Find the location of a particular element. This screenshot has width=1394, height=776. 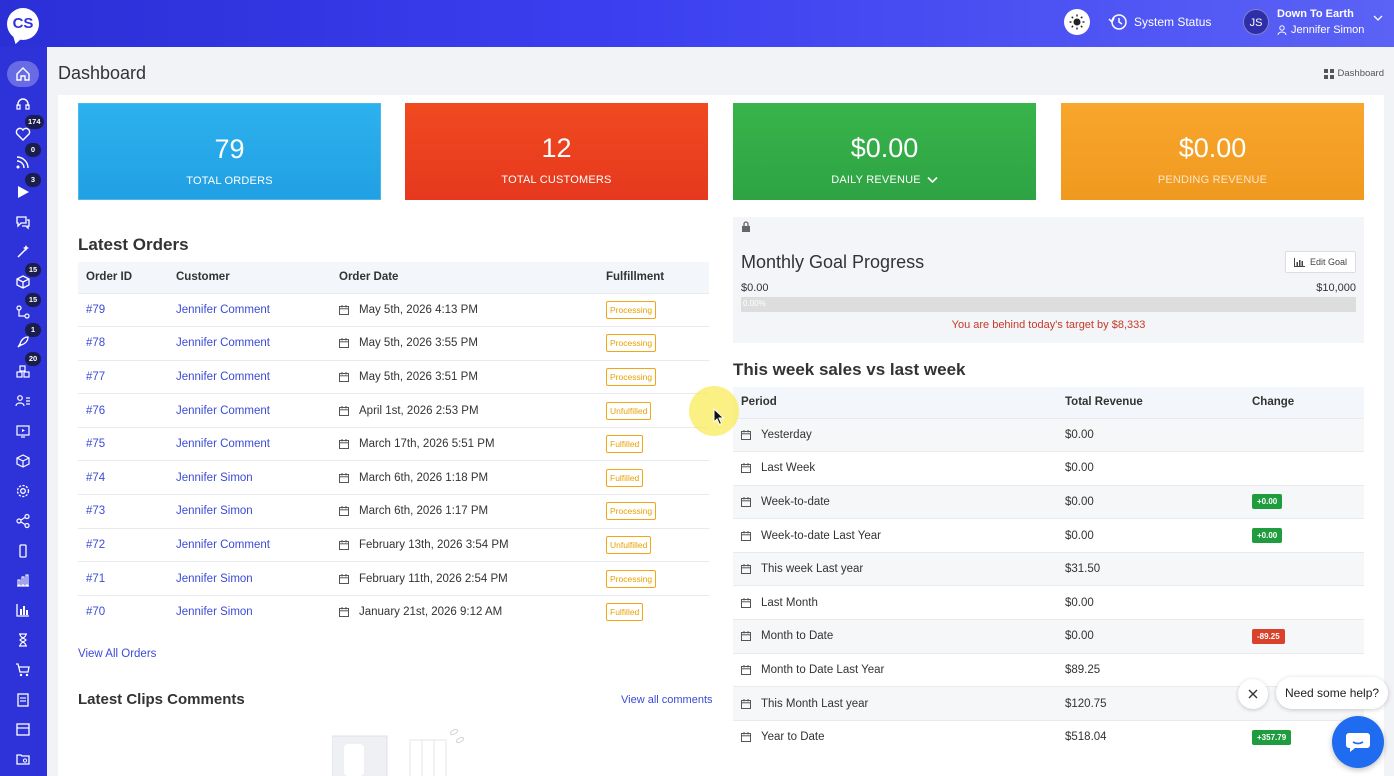

order-date: March 6th, 2026 1:17 PM is located at coordinates (424, 511).